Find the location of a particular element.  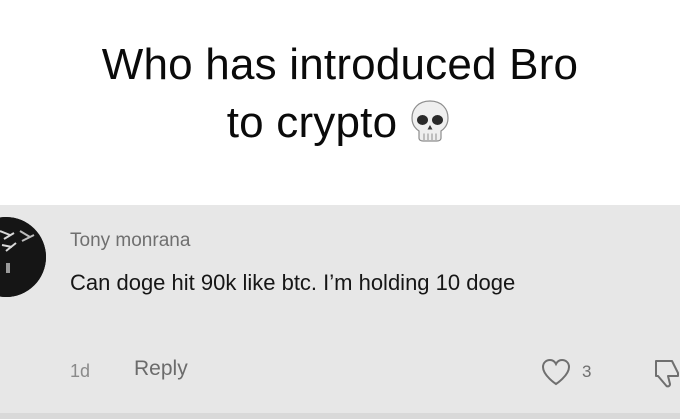

like-count: 3 is located at coordinates (587, 371).